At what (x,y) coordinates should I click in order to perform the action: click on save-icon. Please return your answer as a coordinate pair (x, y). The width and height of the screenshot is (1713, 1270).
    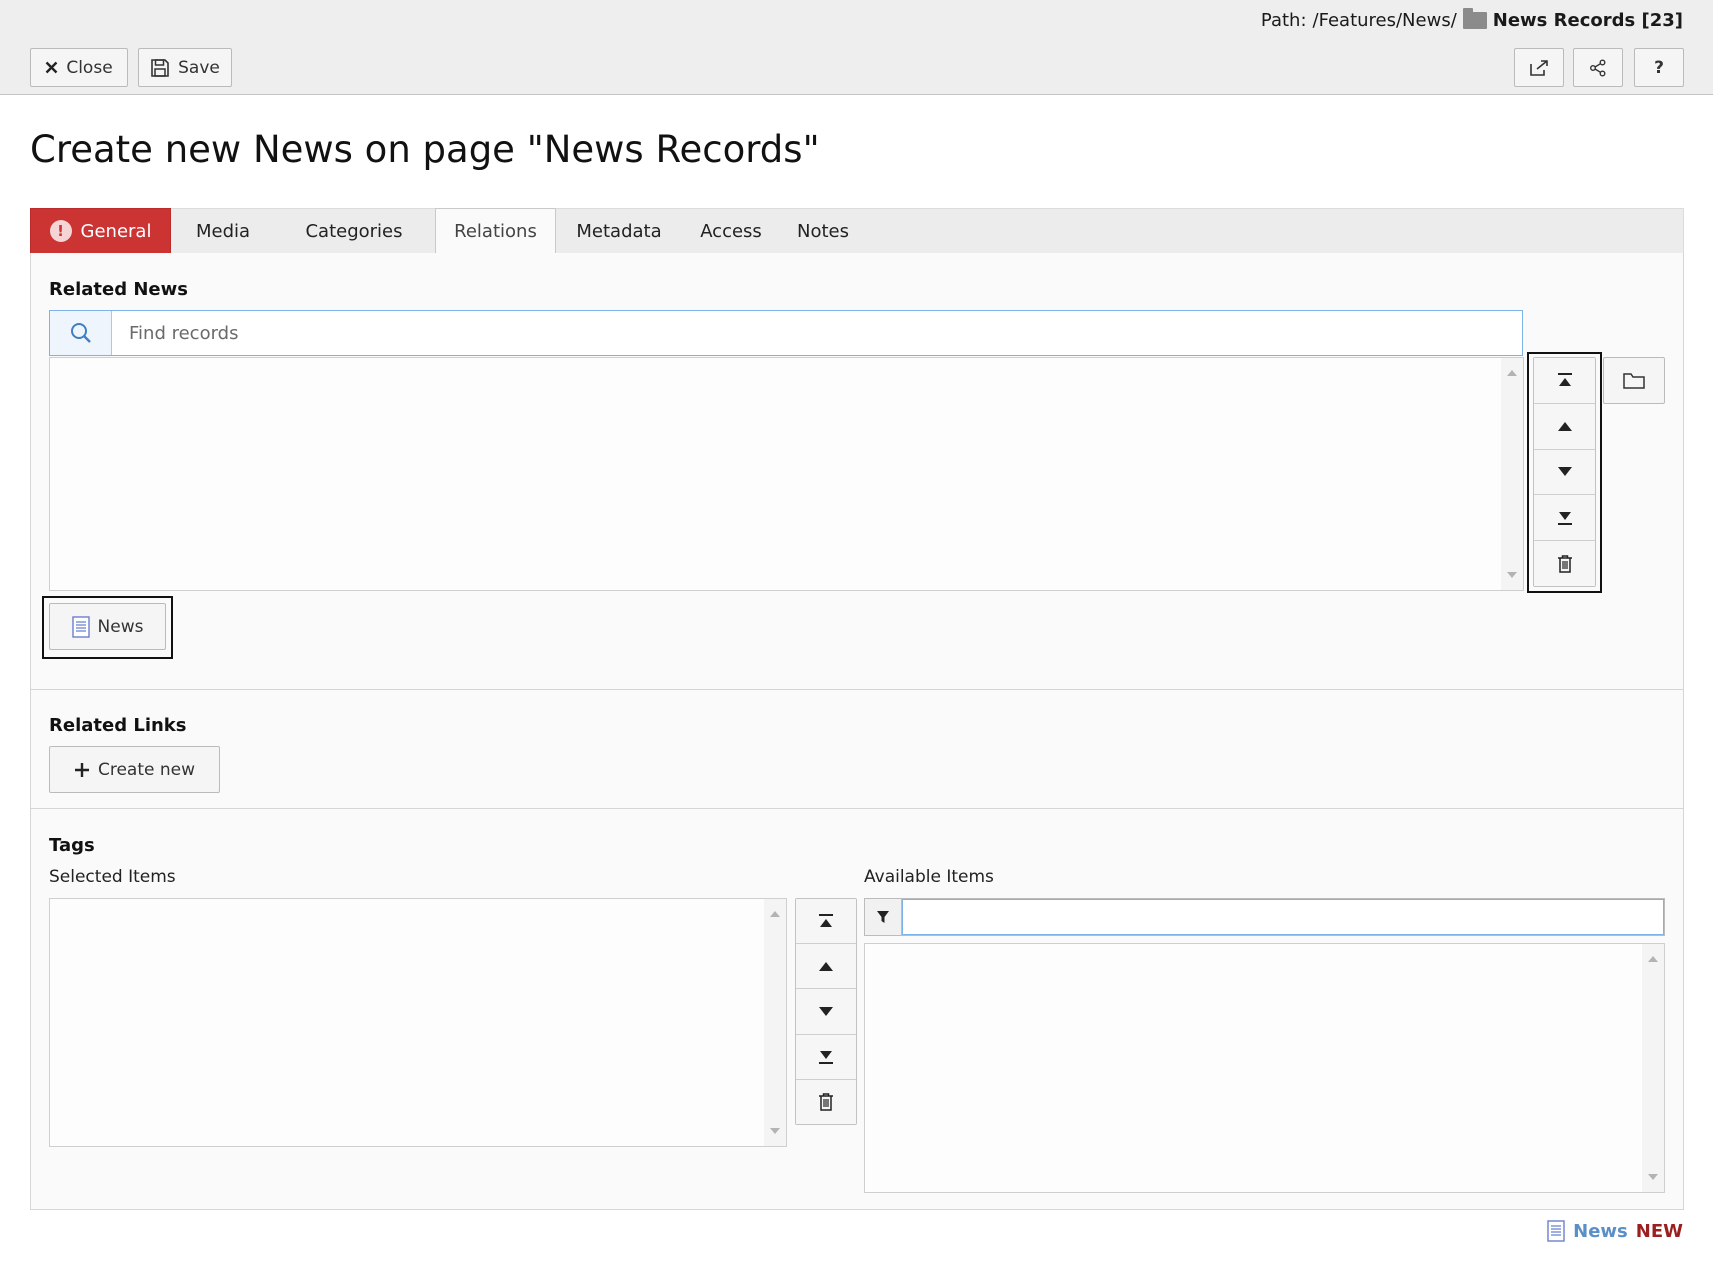
    Looking at the image, I should click on (160, 67).